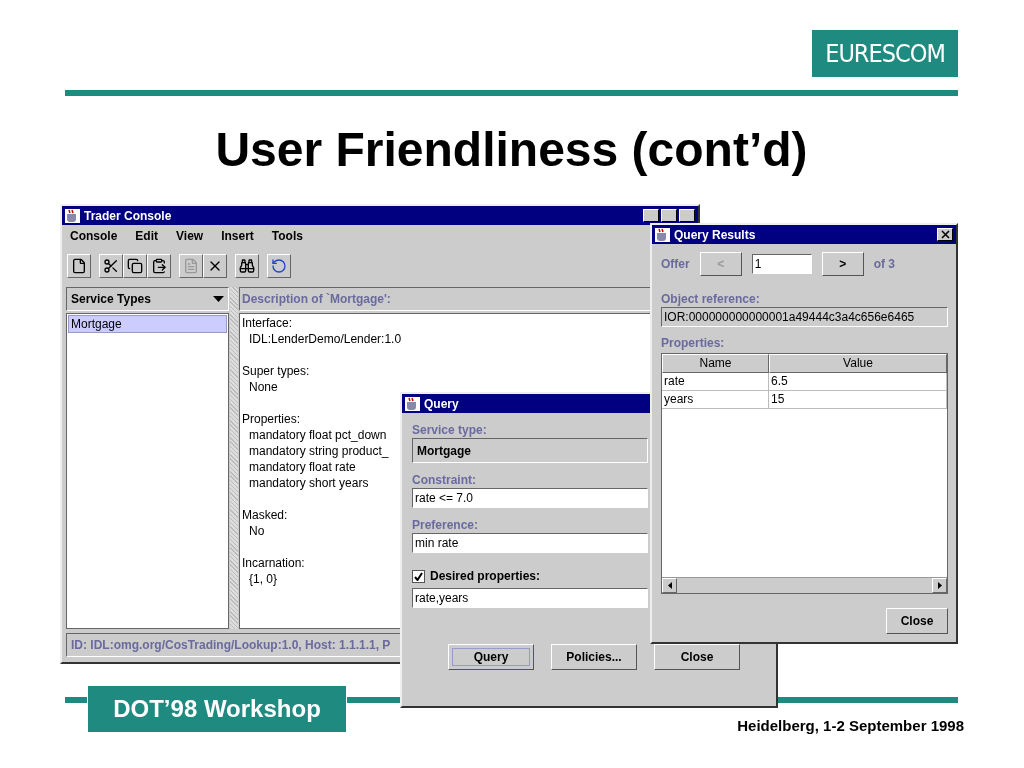  What do you see at coordinates (237, 237) in the screenshot?
I see `menu-item: Insert` at bounding box center [237, 237].